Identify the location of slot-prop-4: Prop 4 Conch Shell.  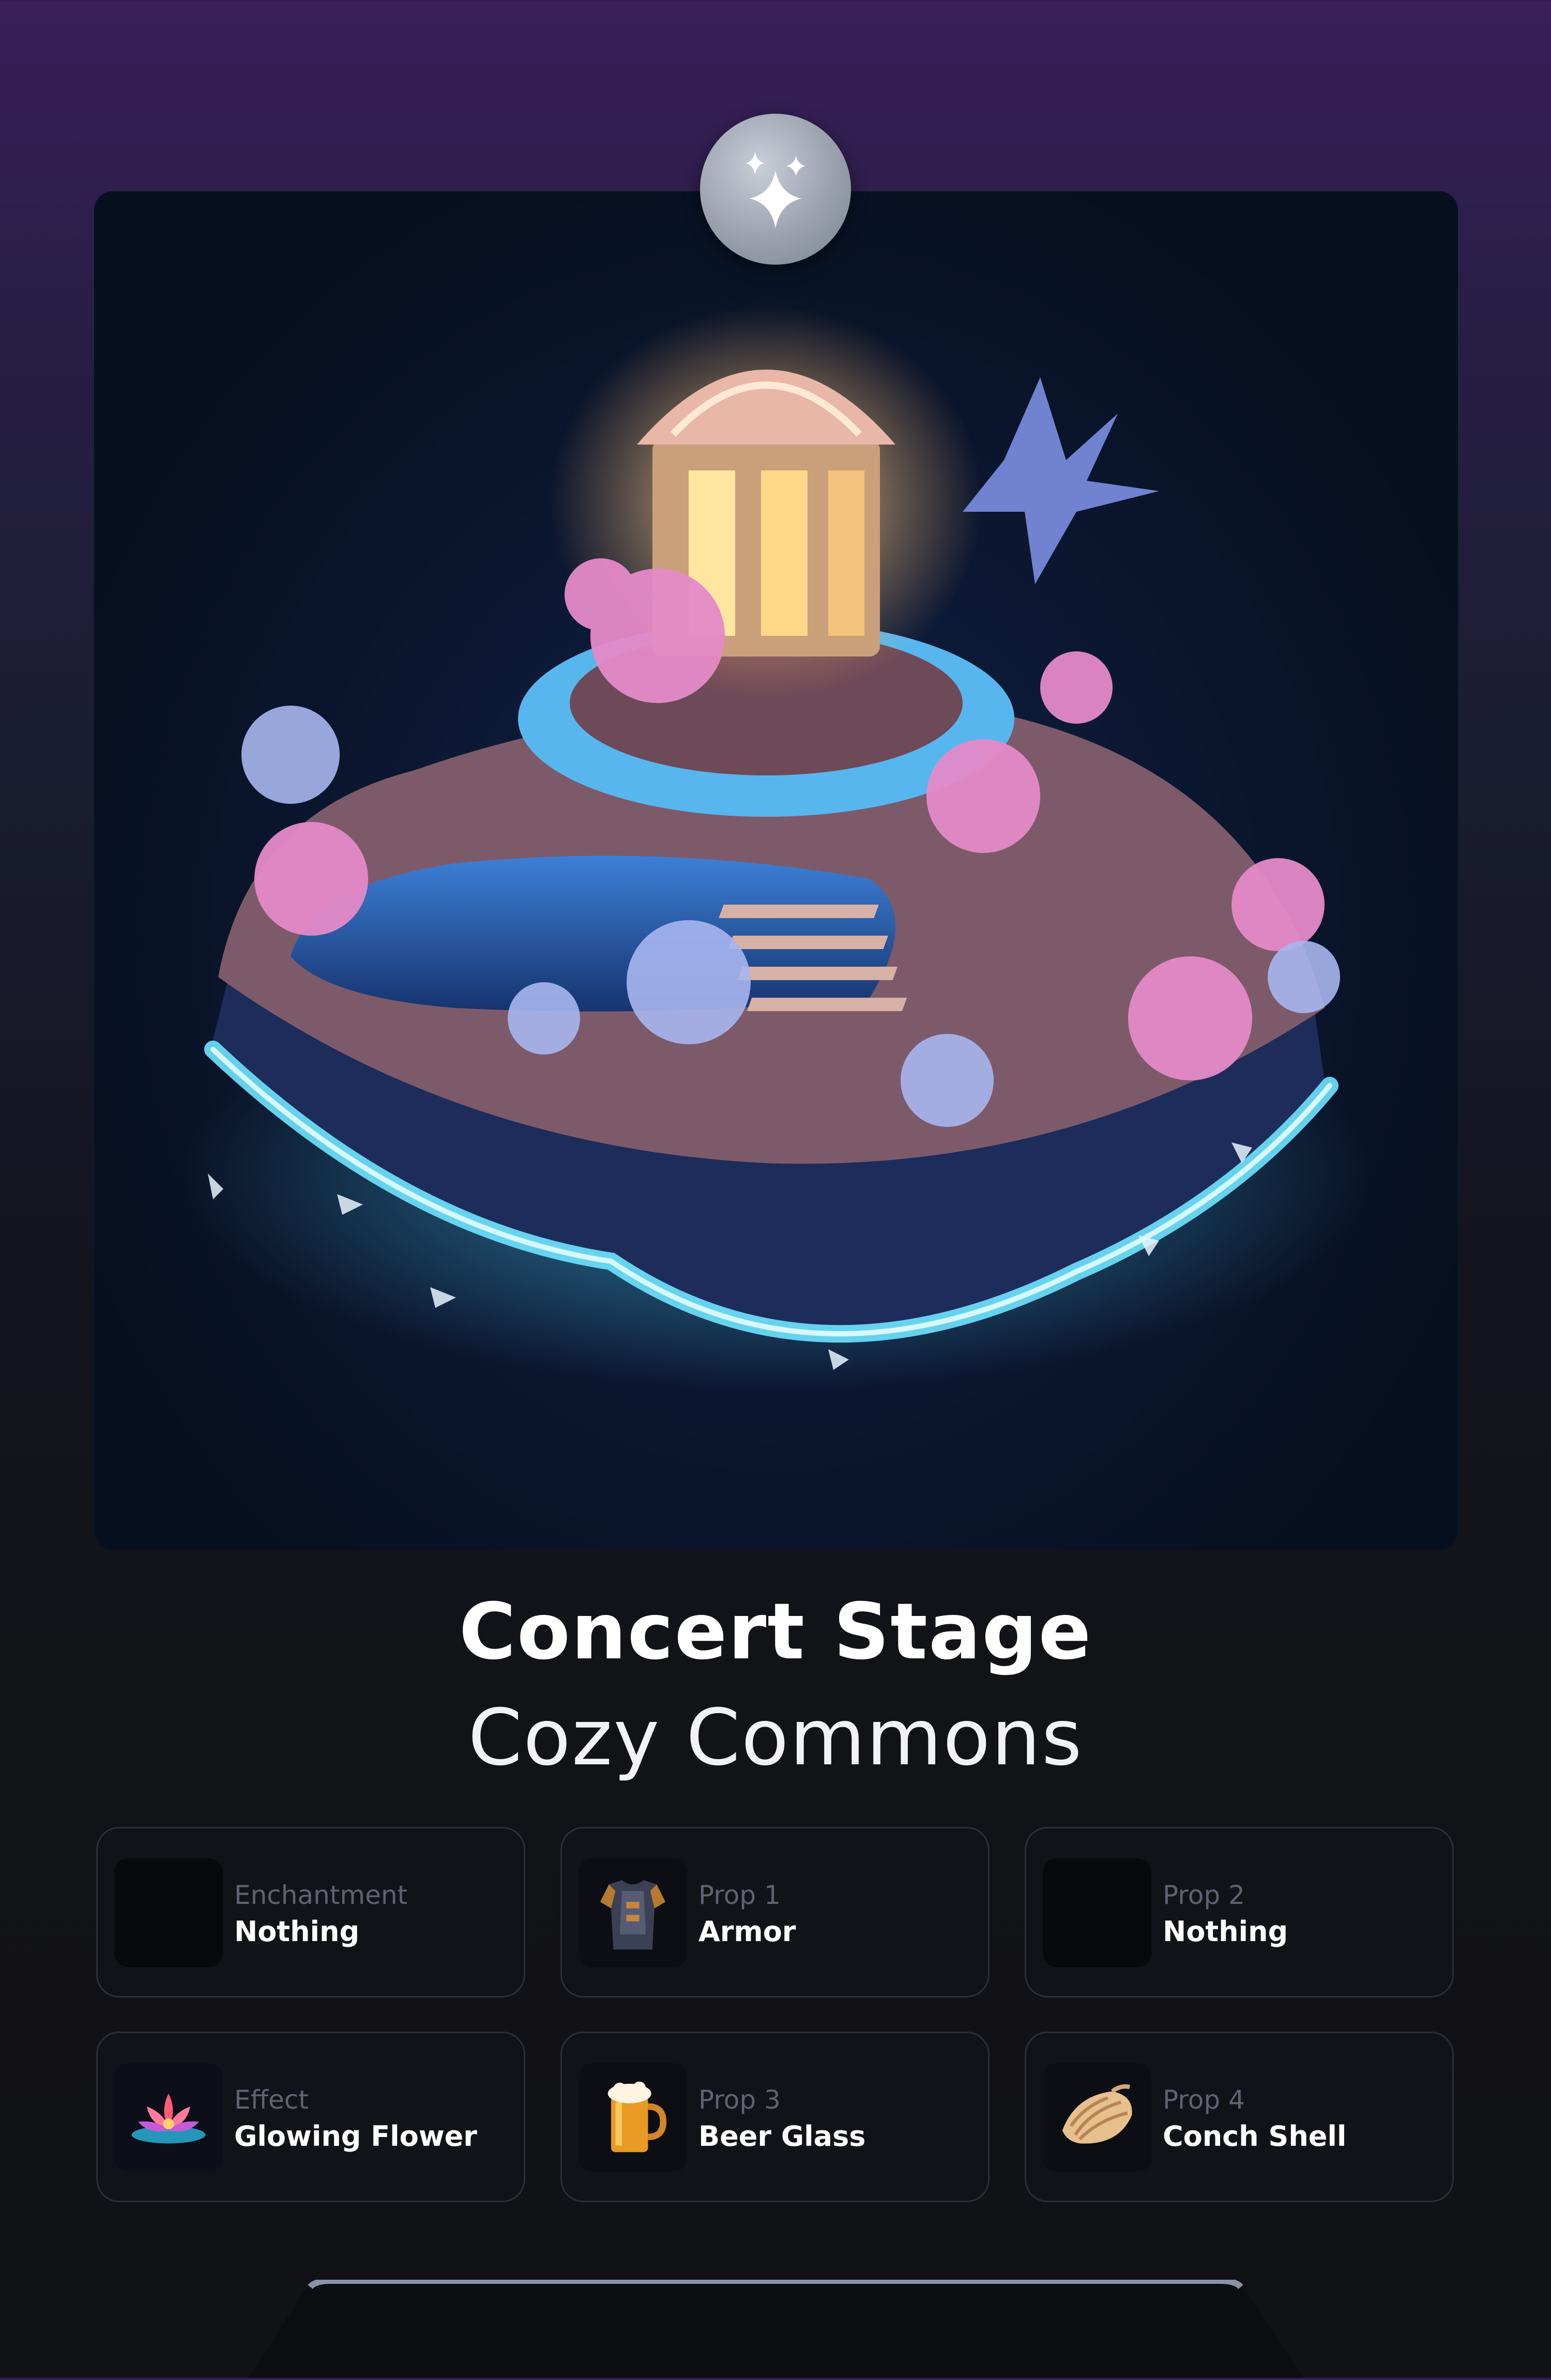
(1239, 2117).